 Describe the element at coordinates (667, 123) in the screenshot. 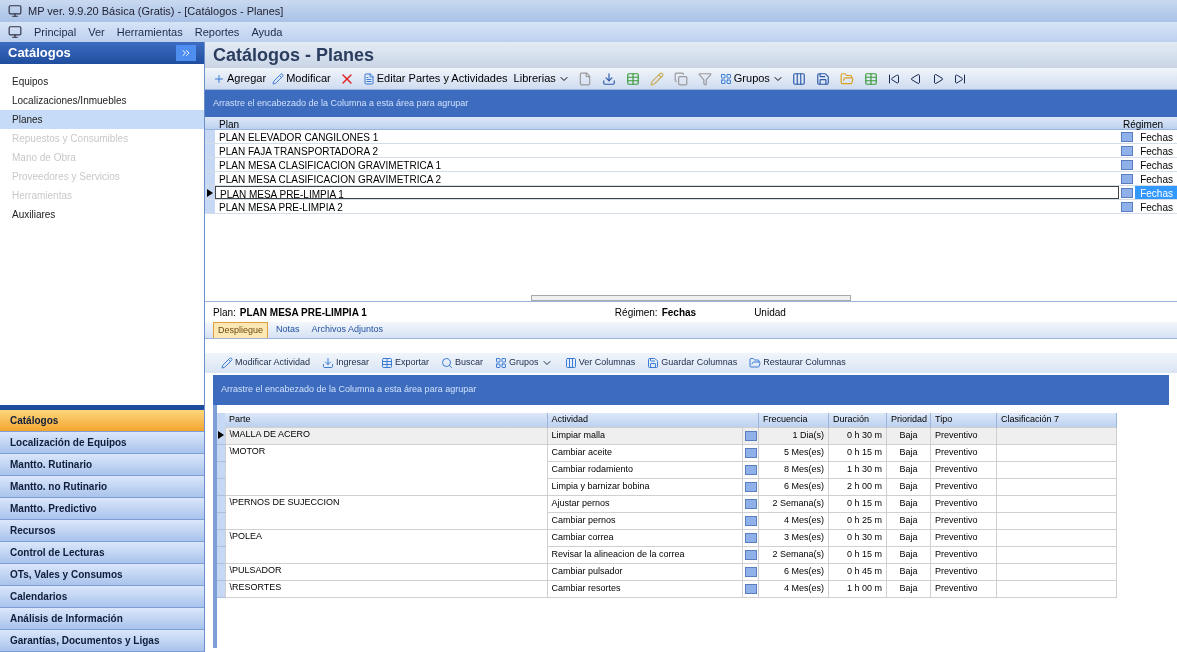

I see `column-header: Plan` at that location.